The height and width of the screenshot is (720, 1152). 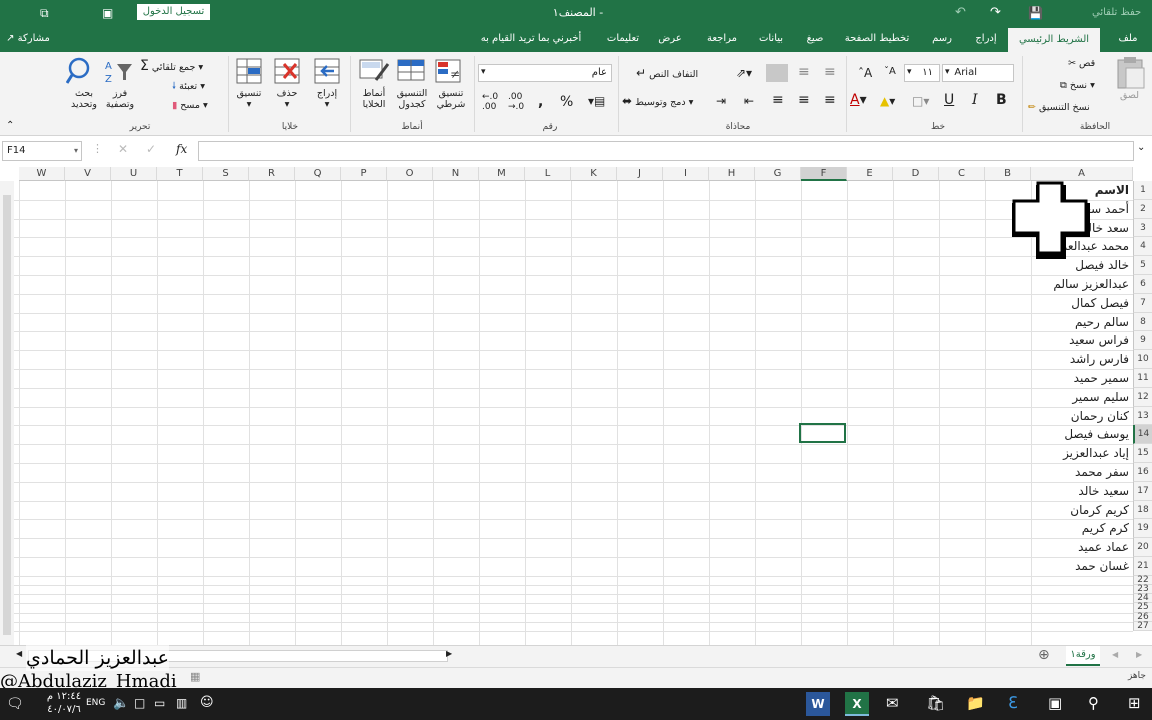 I want to click on row-header: 16, so click(x=1142, y=472).